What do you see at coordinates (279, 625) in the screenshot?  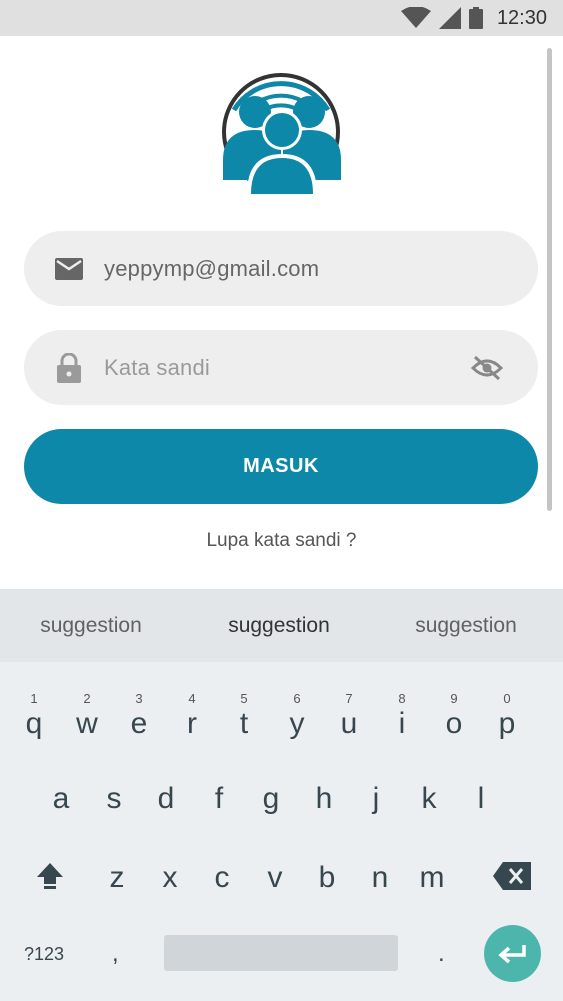 I see `suggestion-2: suggestion` at bounding box center [279, 625].